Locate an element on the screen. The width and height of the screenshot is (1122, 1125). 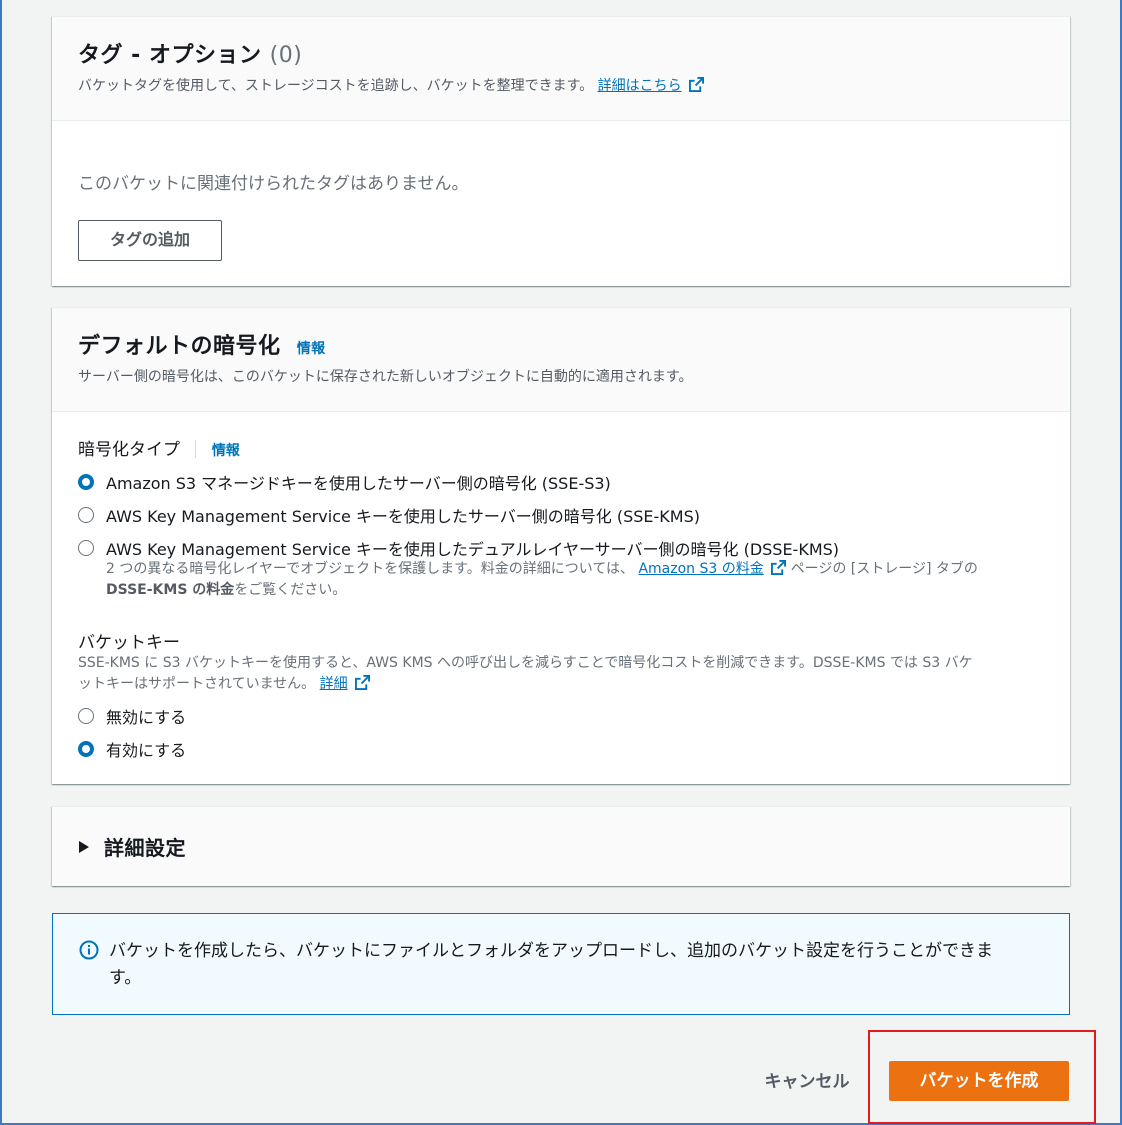
tags-count: (0) is located at coordinates (286, 55).